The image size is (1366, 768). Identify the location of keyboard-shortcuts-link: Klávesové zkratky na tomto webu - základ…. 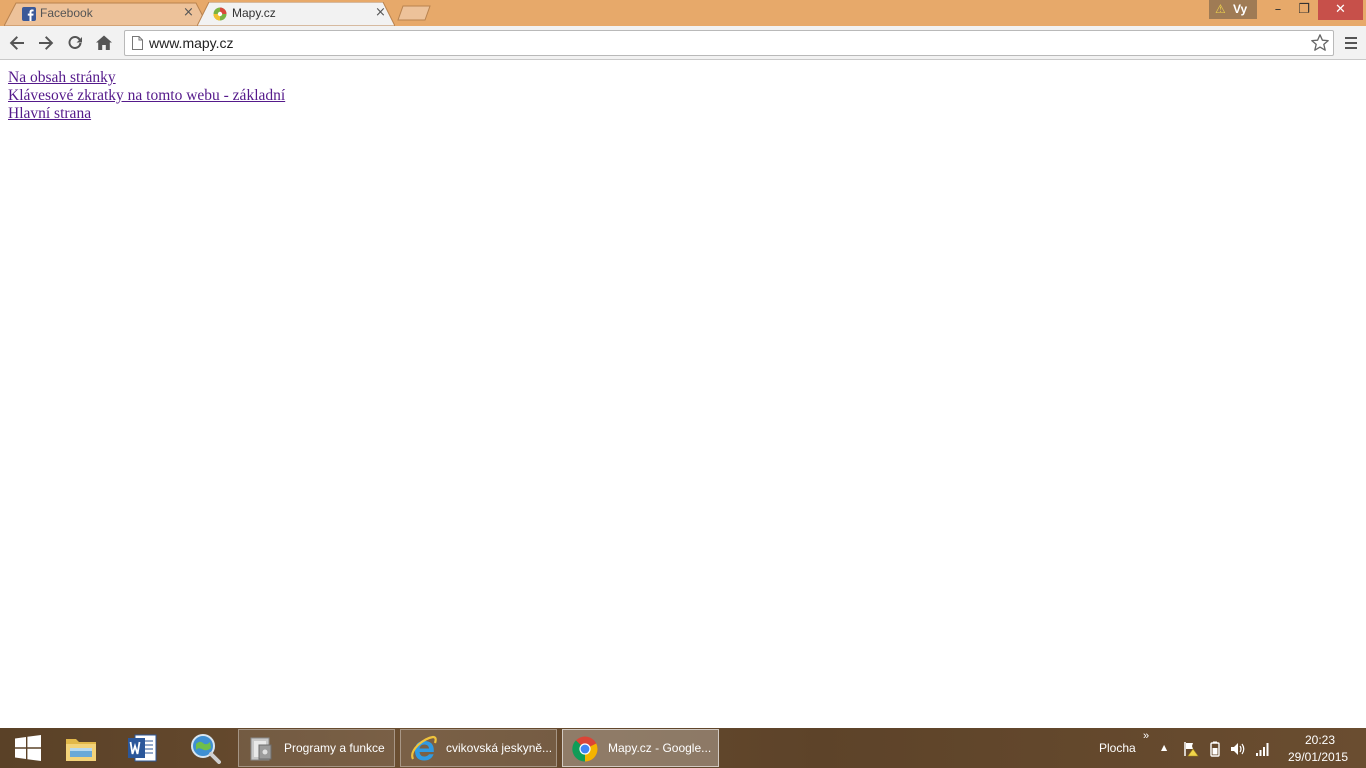
(146, 96).